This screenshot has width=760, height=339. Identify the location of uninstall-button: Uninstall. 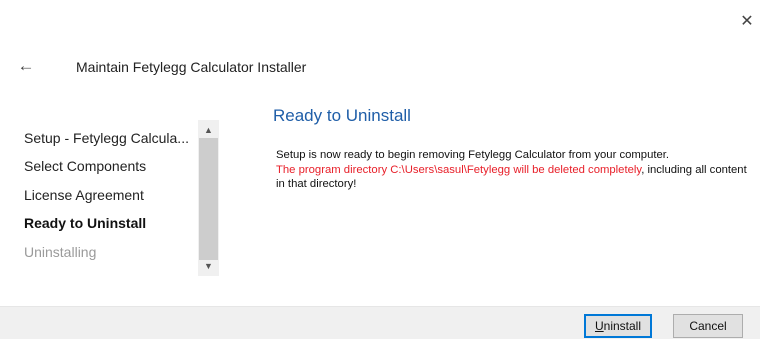
(618, 326).